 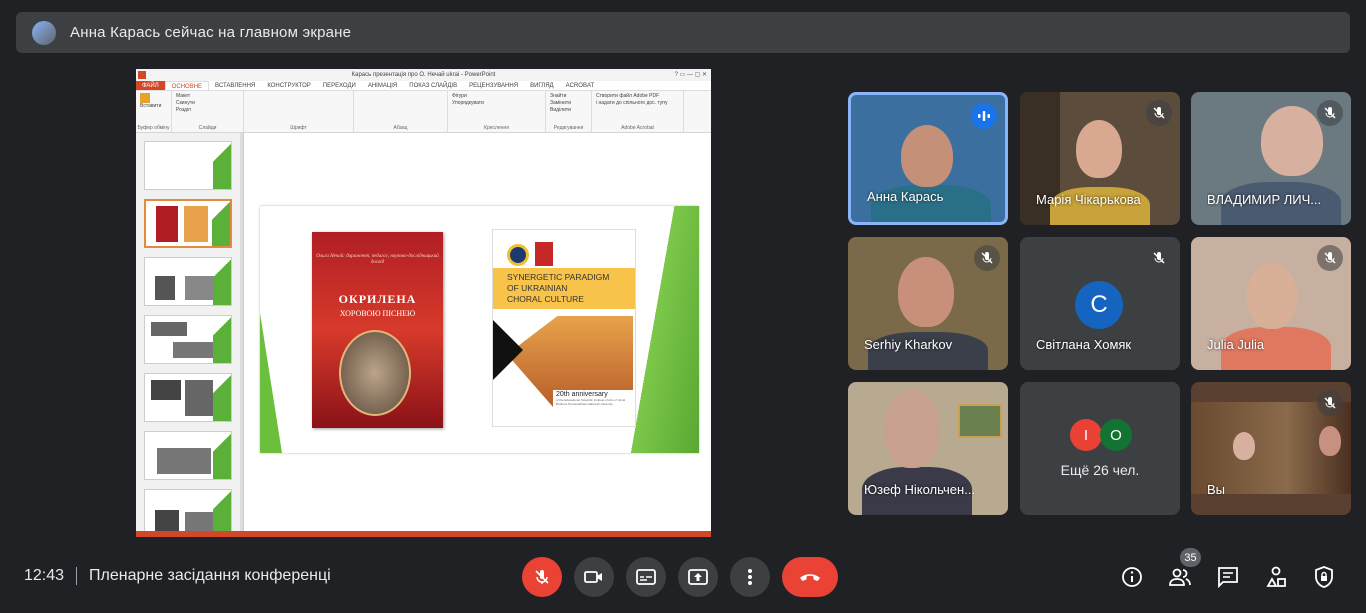 I want to click on participant-name: Марія Чікарькова, so click(x=1088, y=199).